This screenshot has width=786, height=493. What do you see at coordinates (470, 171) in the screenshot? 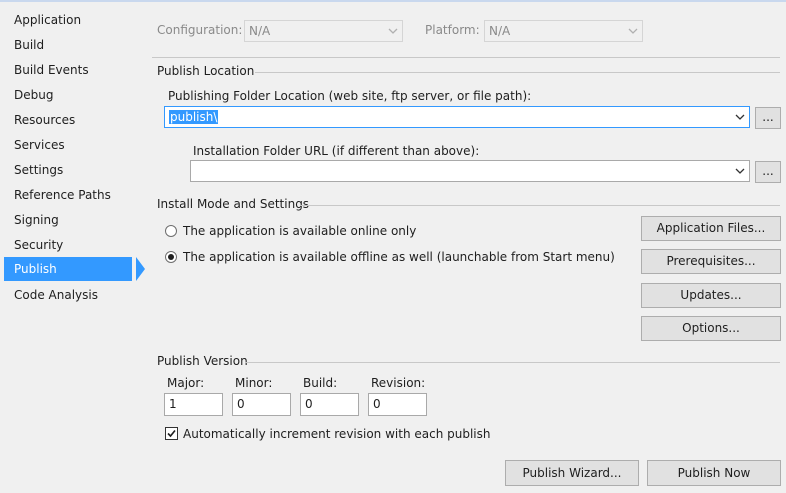
I see `installation-folder-combo` at bounding box center [470, 171].